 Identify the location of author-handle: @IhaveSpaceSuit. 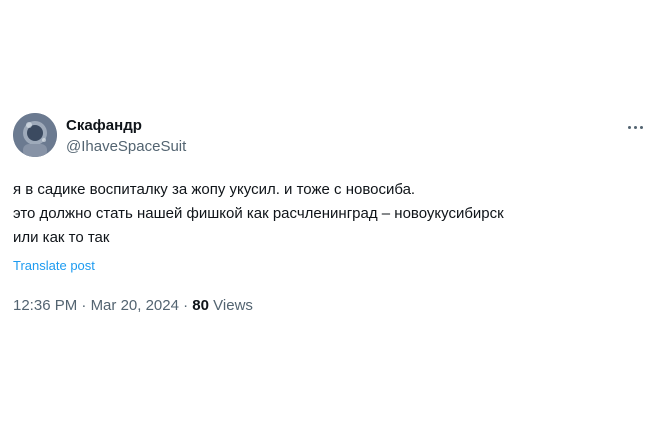
(126, 146).